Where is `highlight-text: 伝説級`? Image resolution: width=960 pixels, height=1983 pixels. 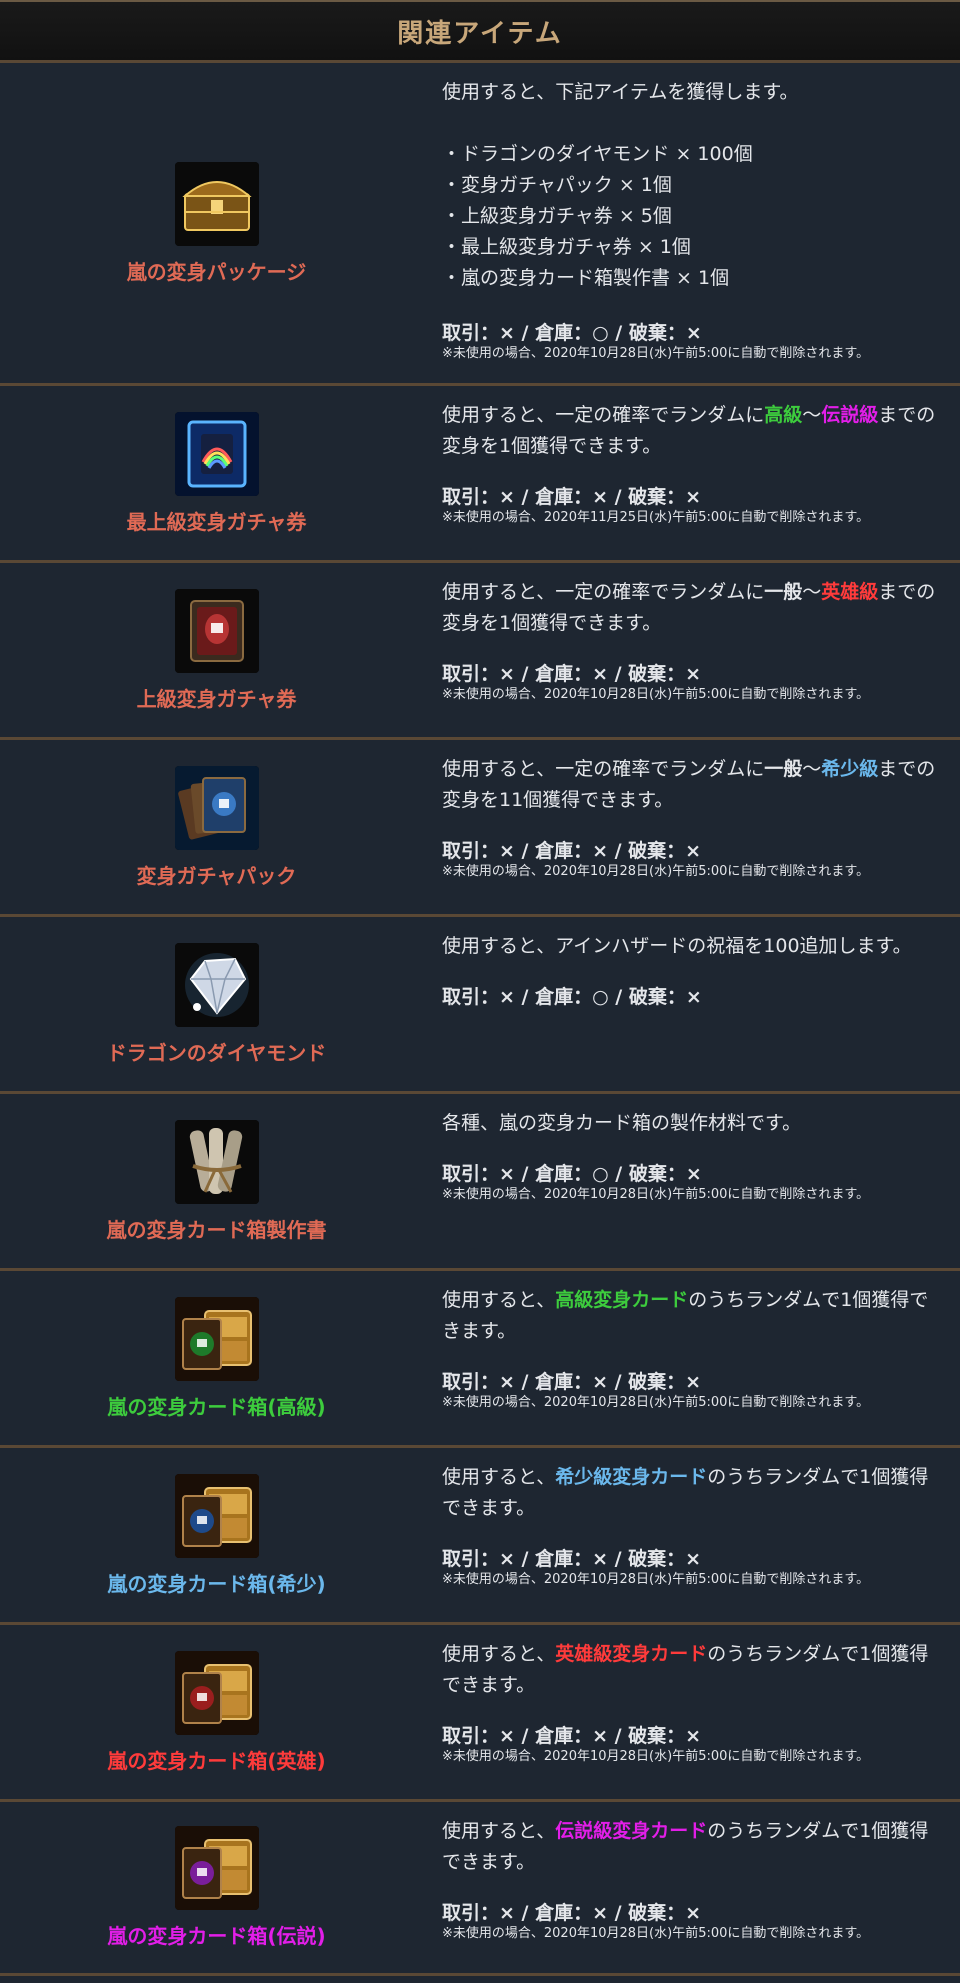
highlight-text: 伝説級 is located at coordinates (850, 415).